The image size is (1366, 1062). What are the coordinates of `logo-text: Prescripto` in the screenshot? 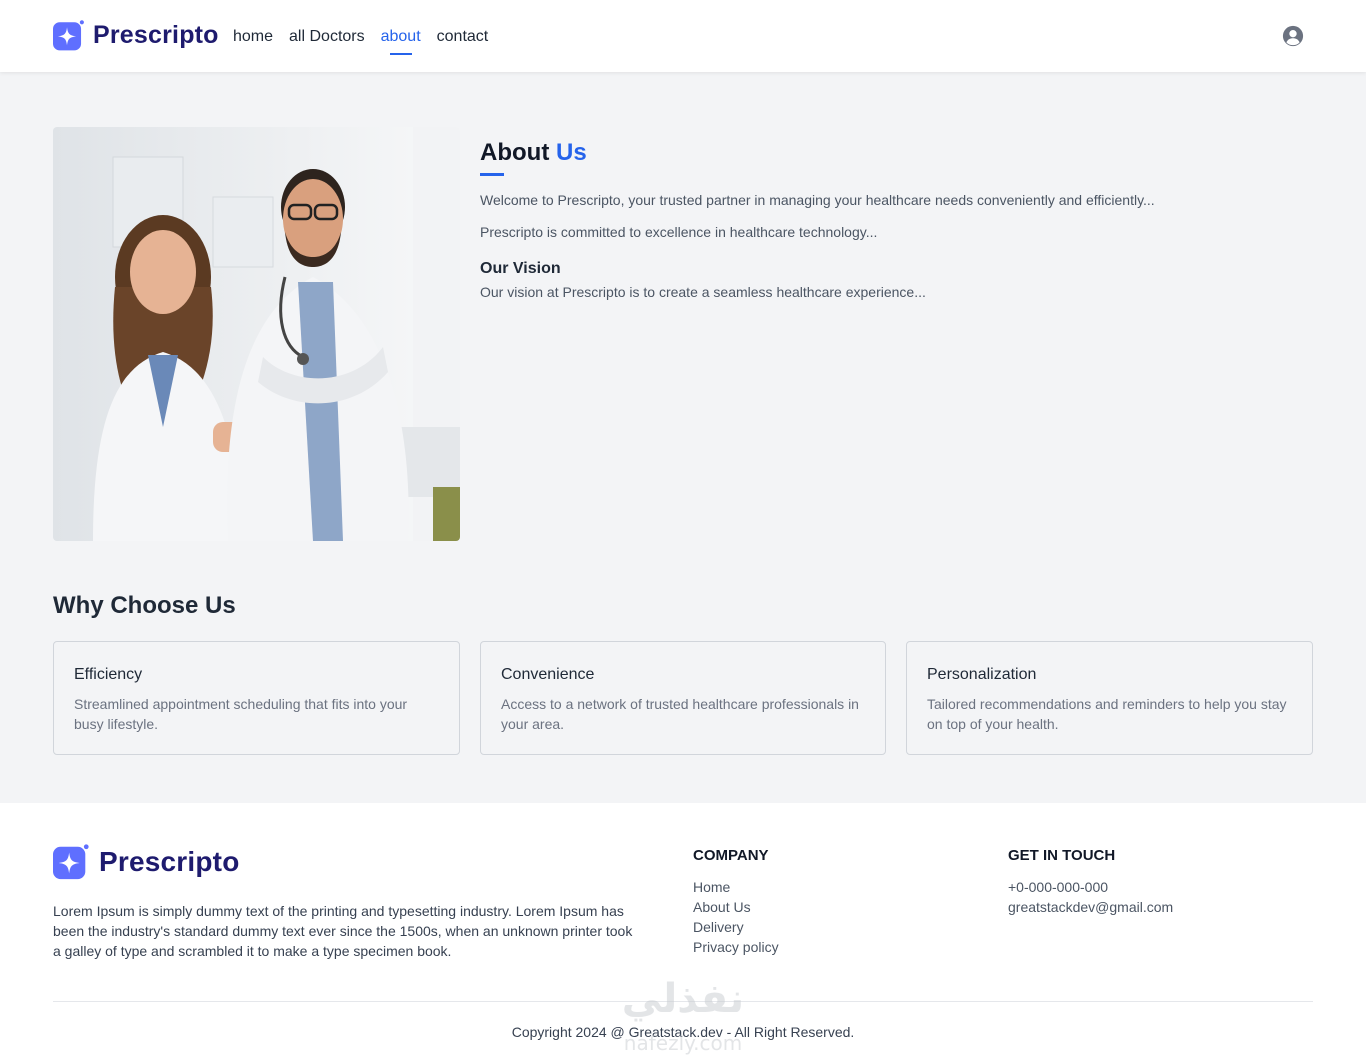 It's located at (156, 35).